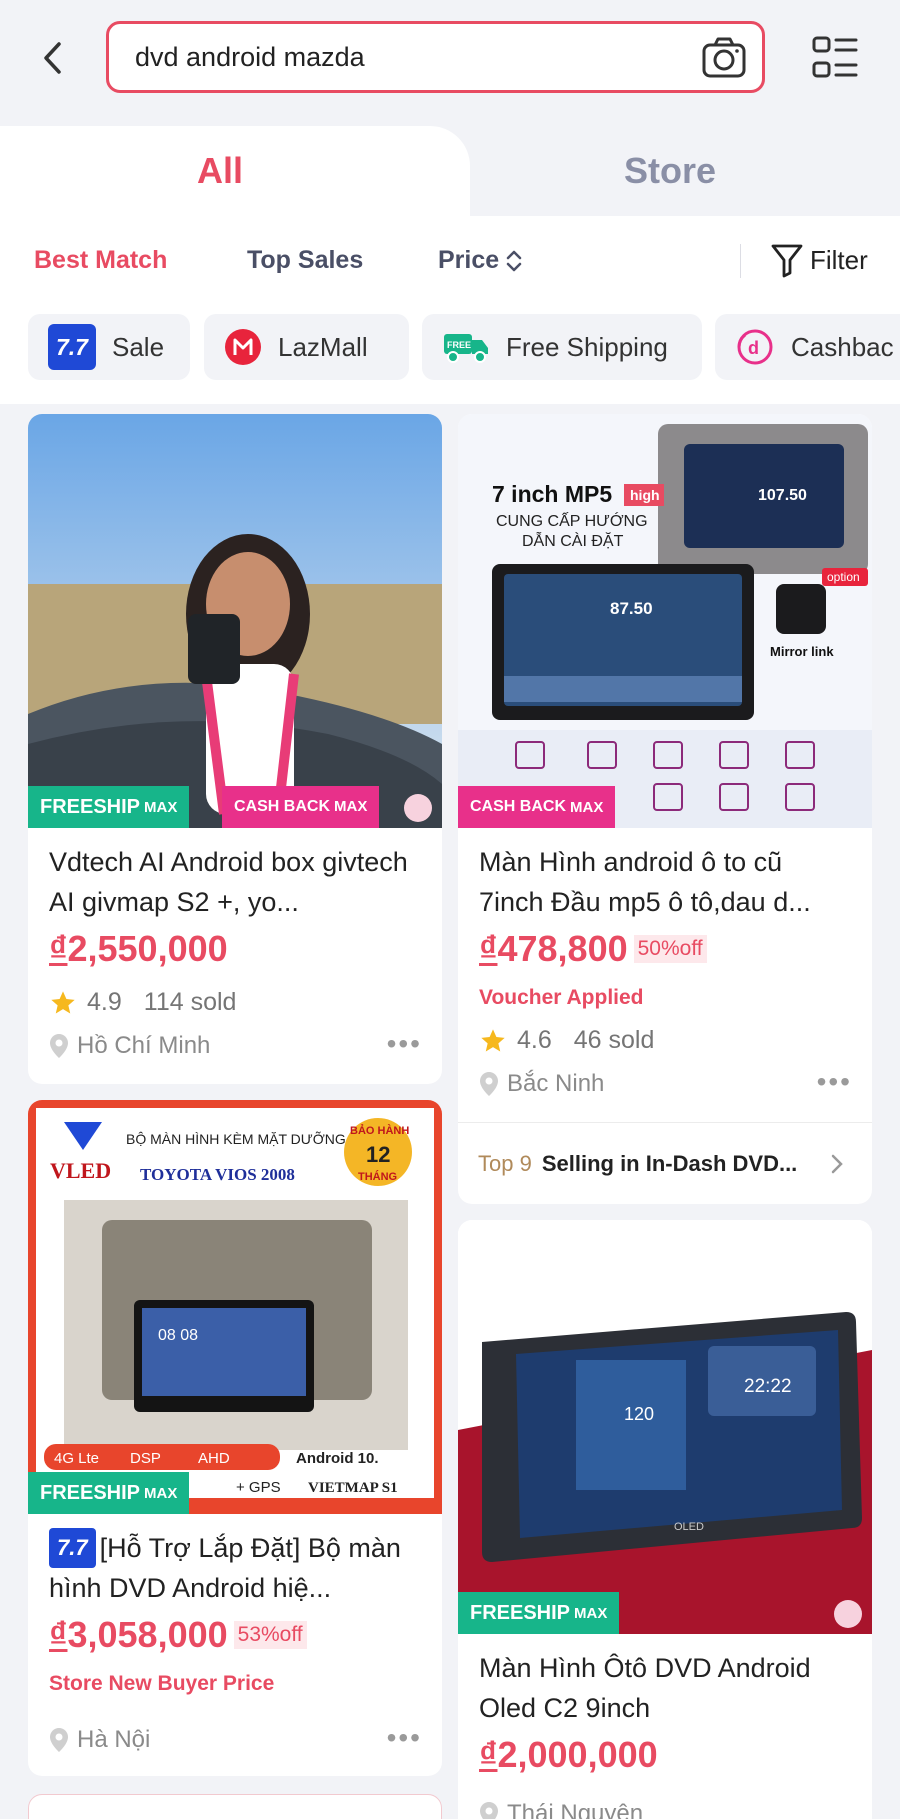  I want to click on product-image: 120 22:22 OLED, so click(665, 1427).